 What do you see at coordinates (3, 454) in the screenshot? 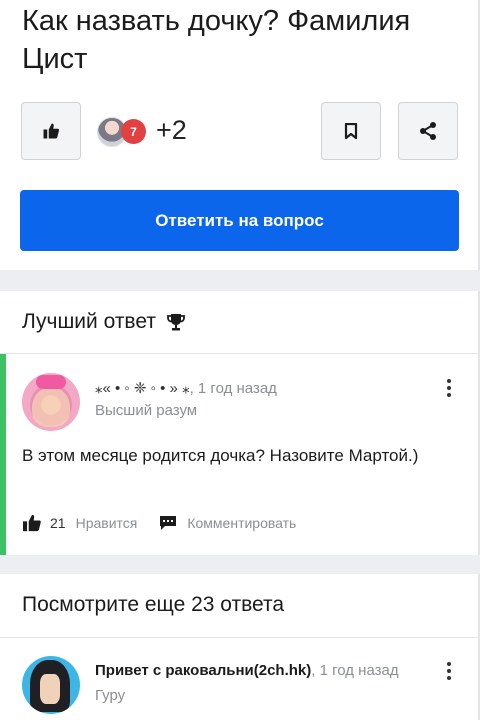
I see `best-answer-indicator` at bounding box center [3, 454].